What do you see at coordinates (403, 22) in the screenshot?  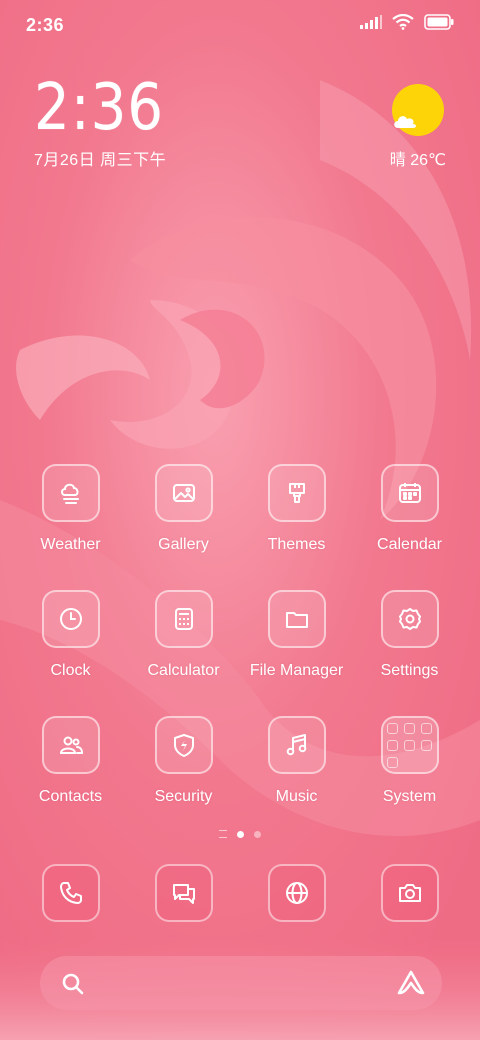 I see `wifi-icon` at bounding box center [403, 22].